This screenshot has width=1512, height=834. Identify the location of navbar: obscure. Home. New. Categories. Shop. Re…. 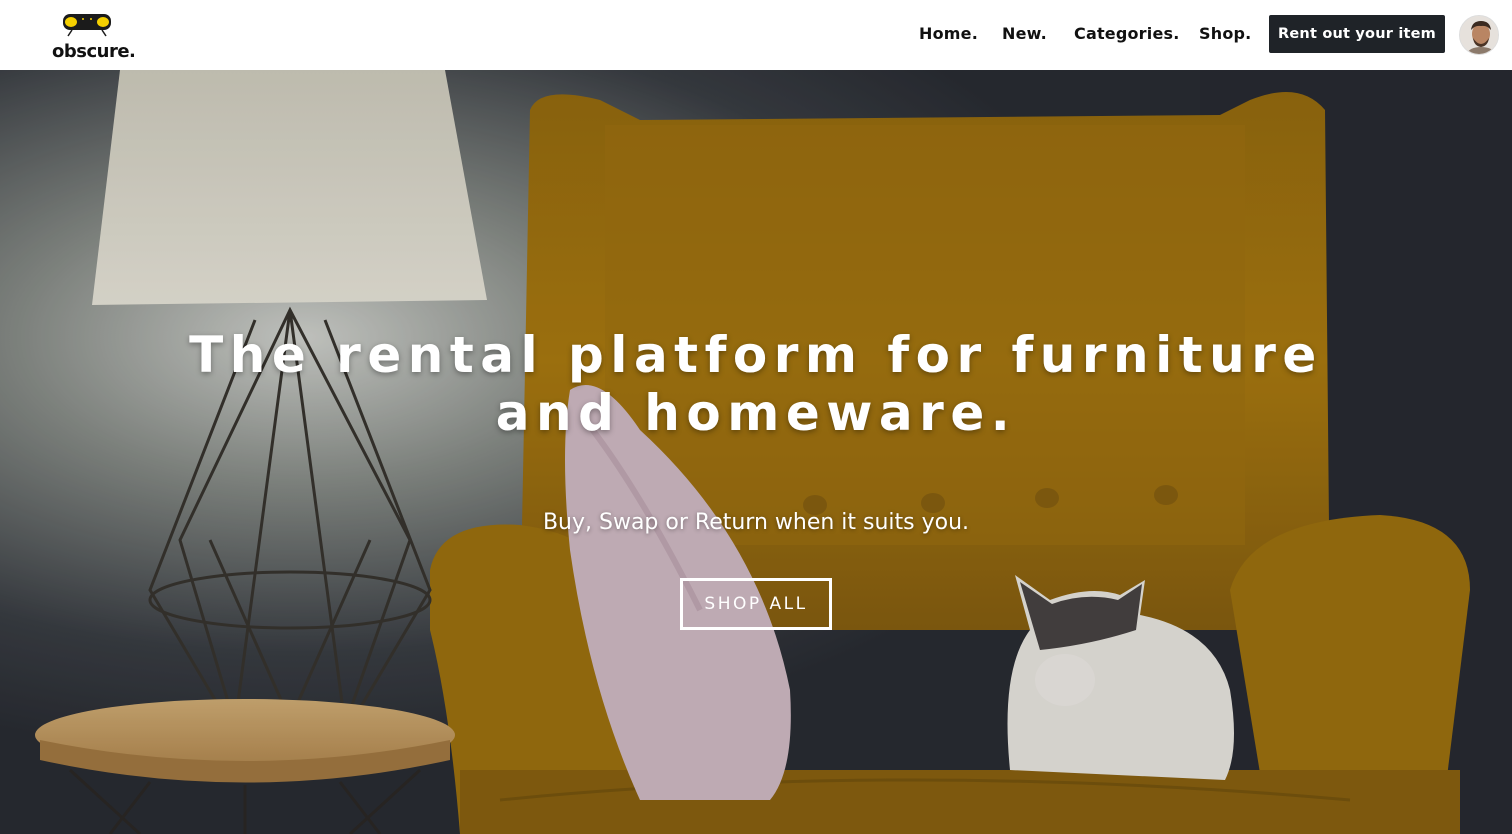
(756, 35).